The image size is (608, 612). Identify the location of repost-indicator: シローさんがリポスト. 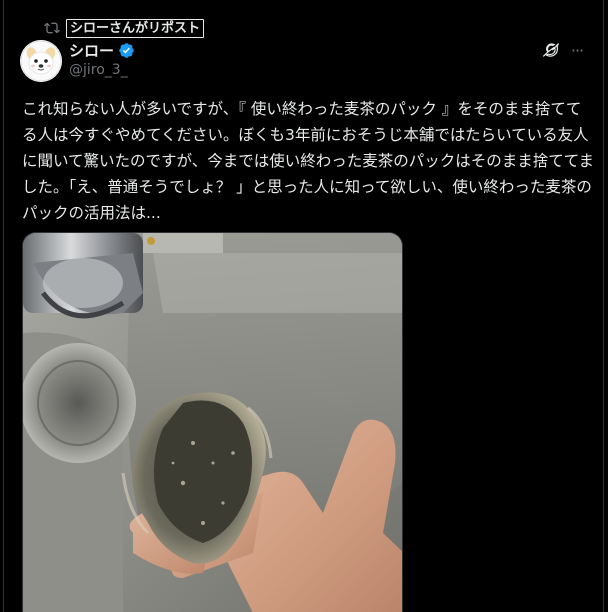
(124, 28).